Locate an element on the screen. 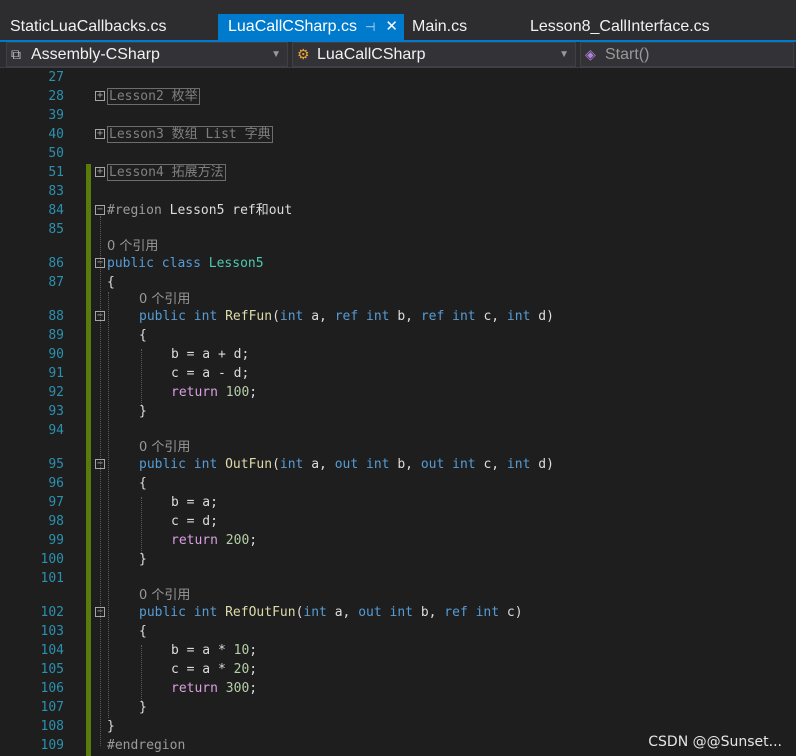 The width and height of the screenshot is (796, 756). tab-label: Lesson8_CallInterface.cs is located at coordinates (620, 26).